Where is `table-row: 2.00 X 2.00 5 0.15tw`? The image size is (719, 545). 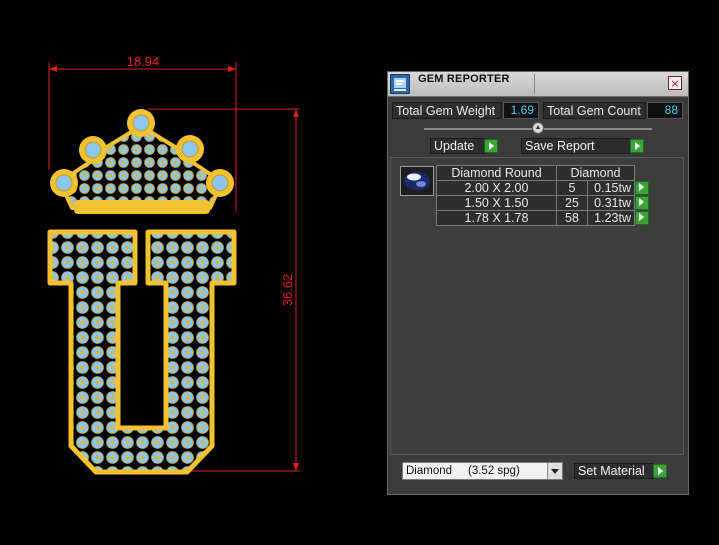 table-row: 2.00 X 2.00 5 0.15tw is located at coordinates (543, 188).